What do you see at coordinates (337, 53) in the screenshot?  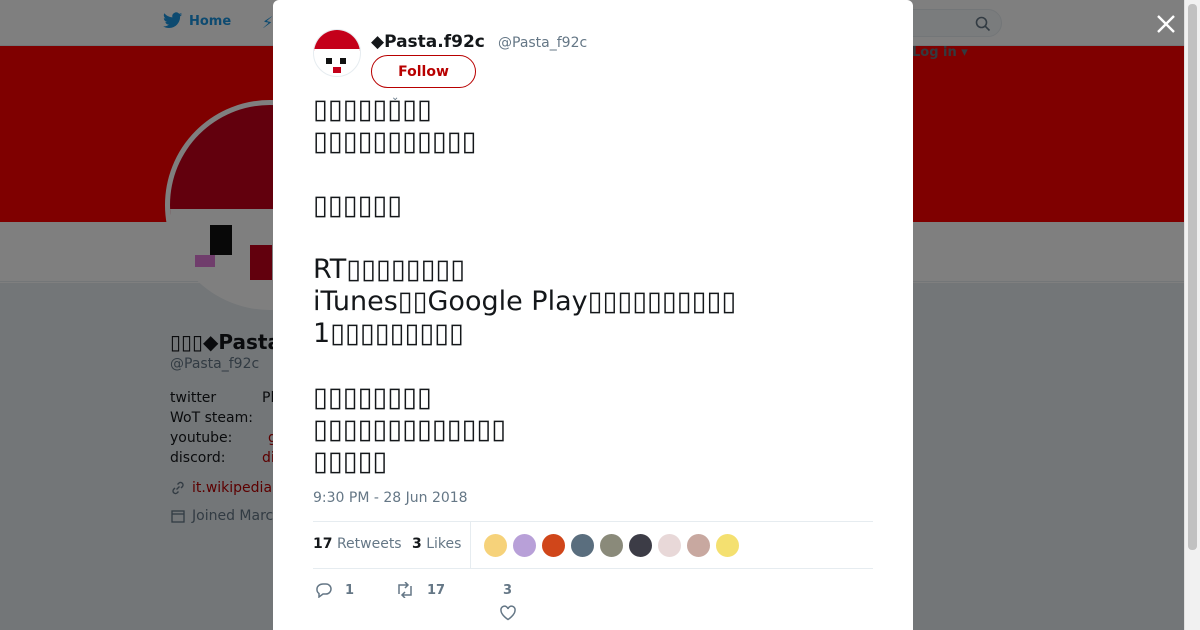 I see `tweet-author-avatar` at bounding box center [337, 53].